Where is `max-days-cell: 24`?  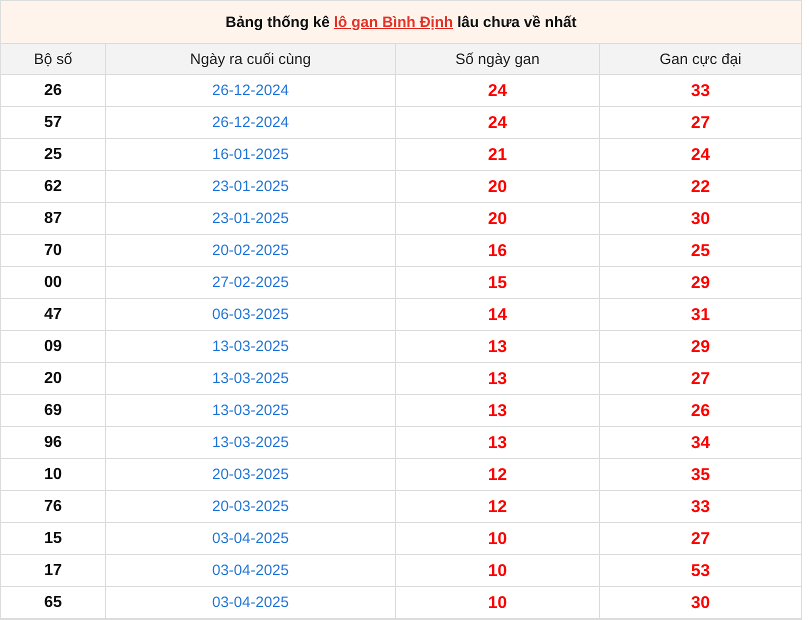
max-days-cell: 24 is located at coordinates (700, 154).